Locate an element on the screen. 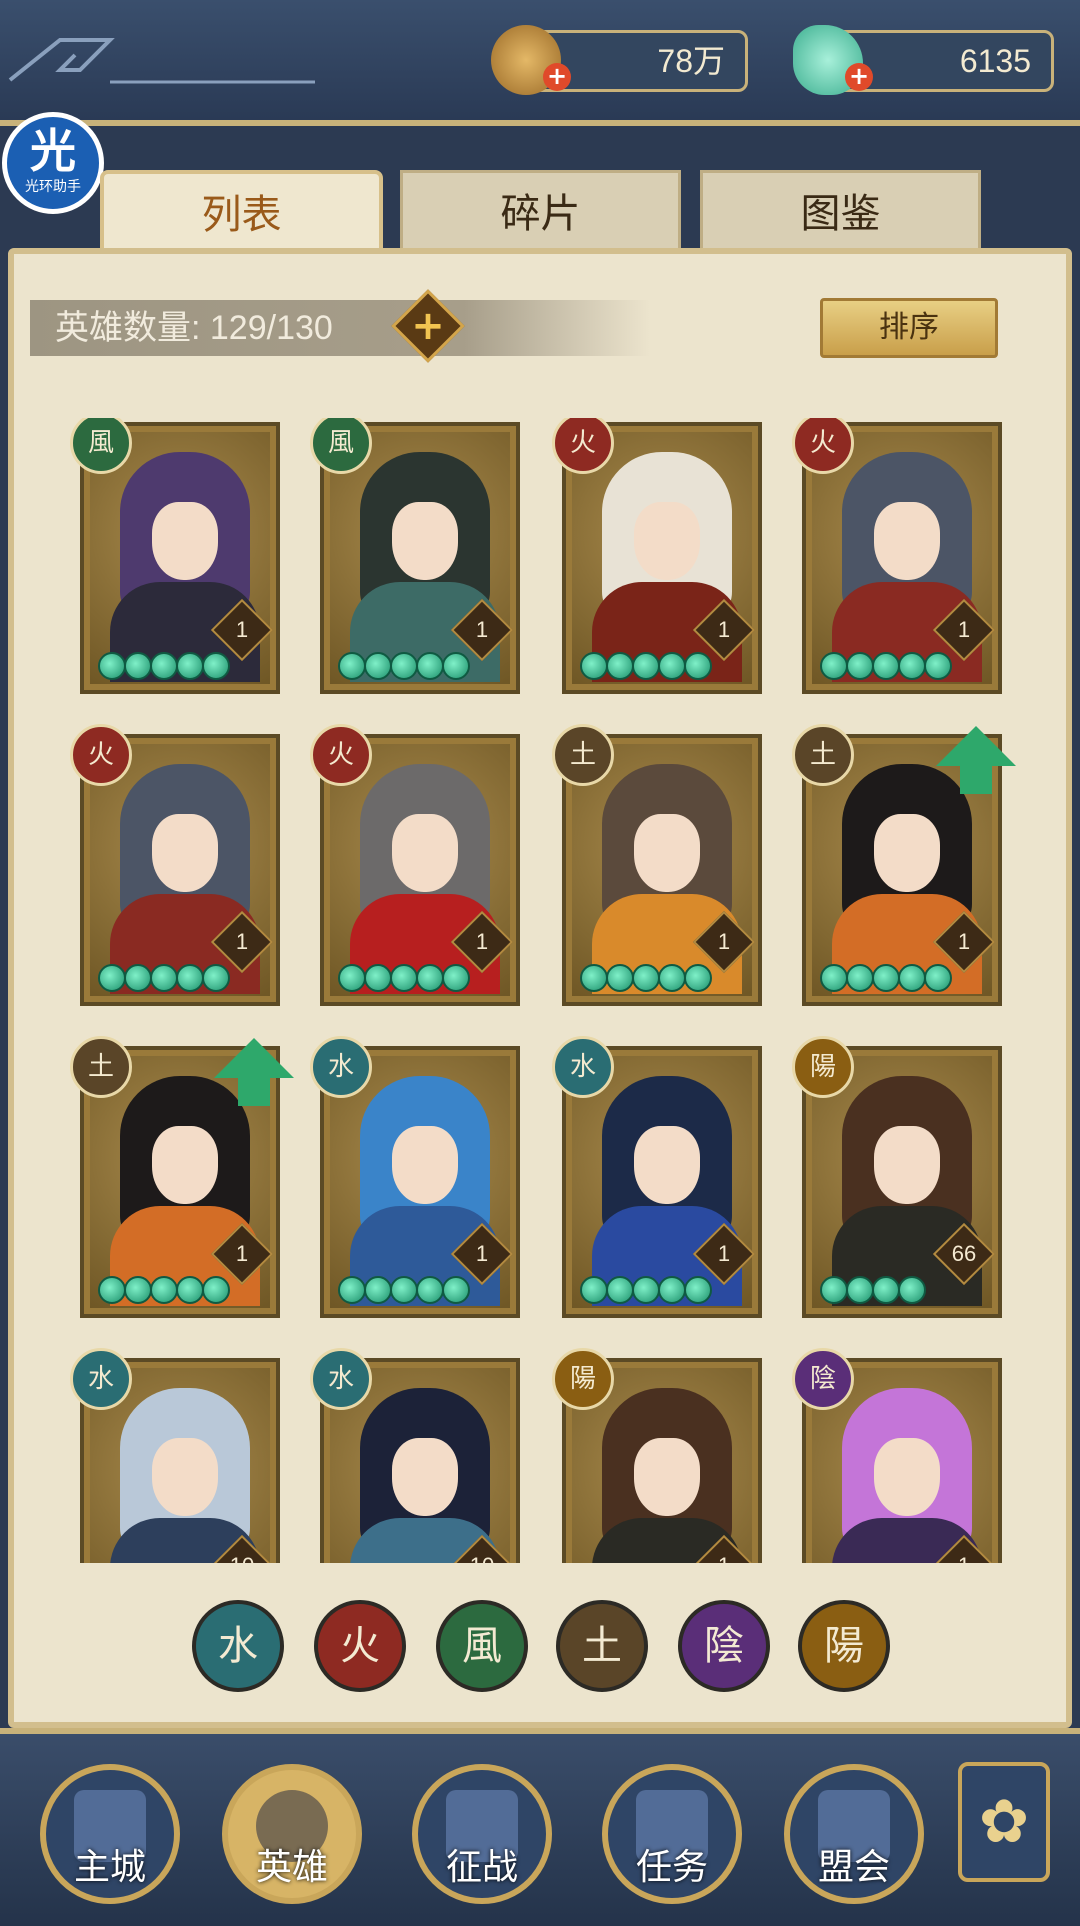 This screenshot has height=1926, width=1080. nav-quests: 任务 is located at coordinates (672, 1834).